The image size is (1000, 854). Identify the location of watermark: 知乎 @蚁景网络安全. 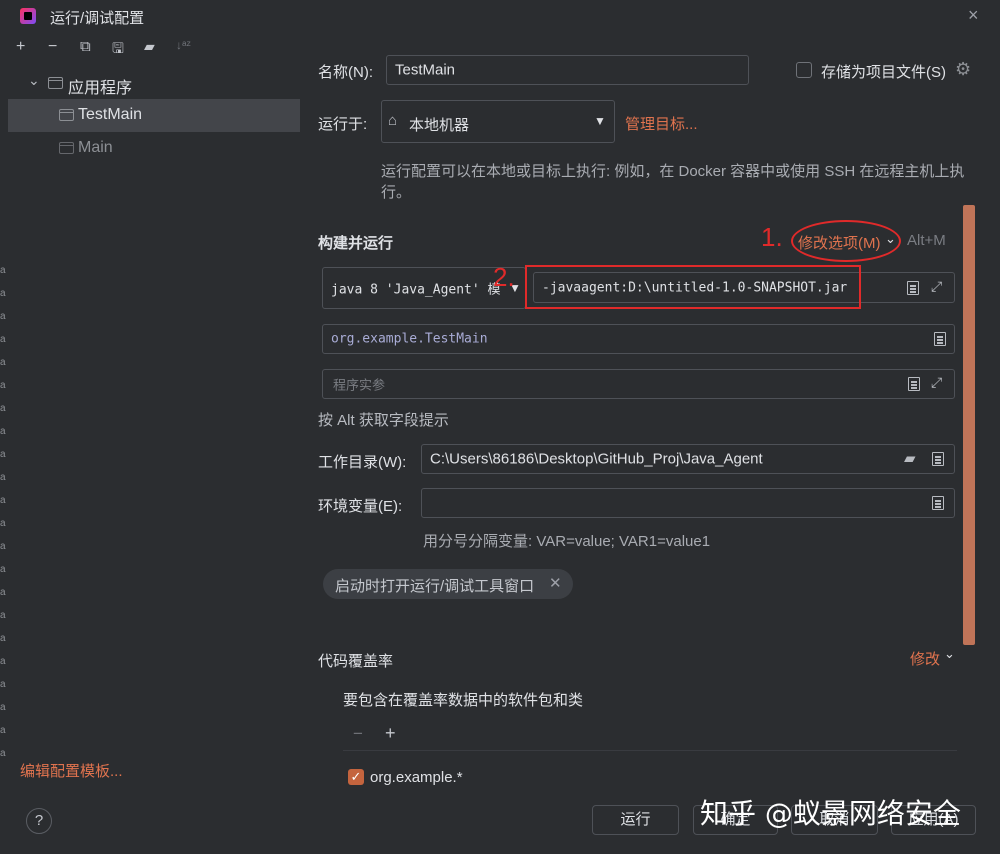
(830, 813).